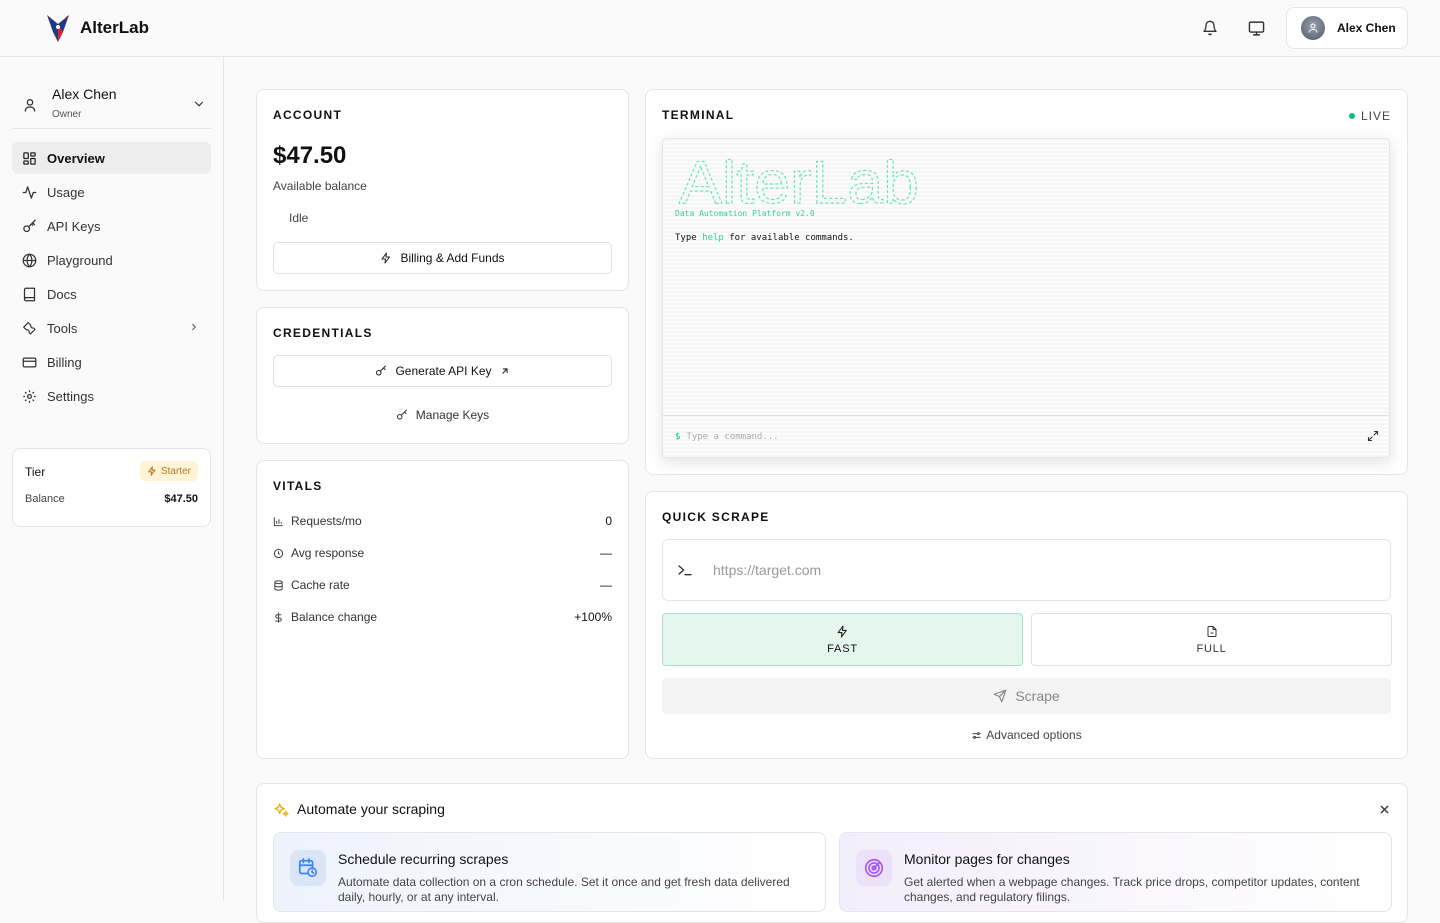  What do you see at coordinates (1366, 28) in the screenshot?
I see `user-name: Alex Chen` at bounding box center [1366, 28].